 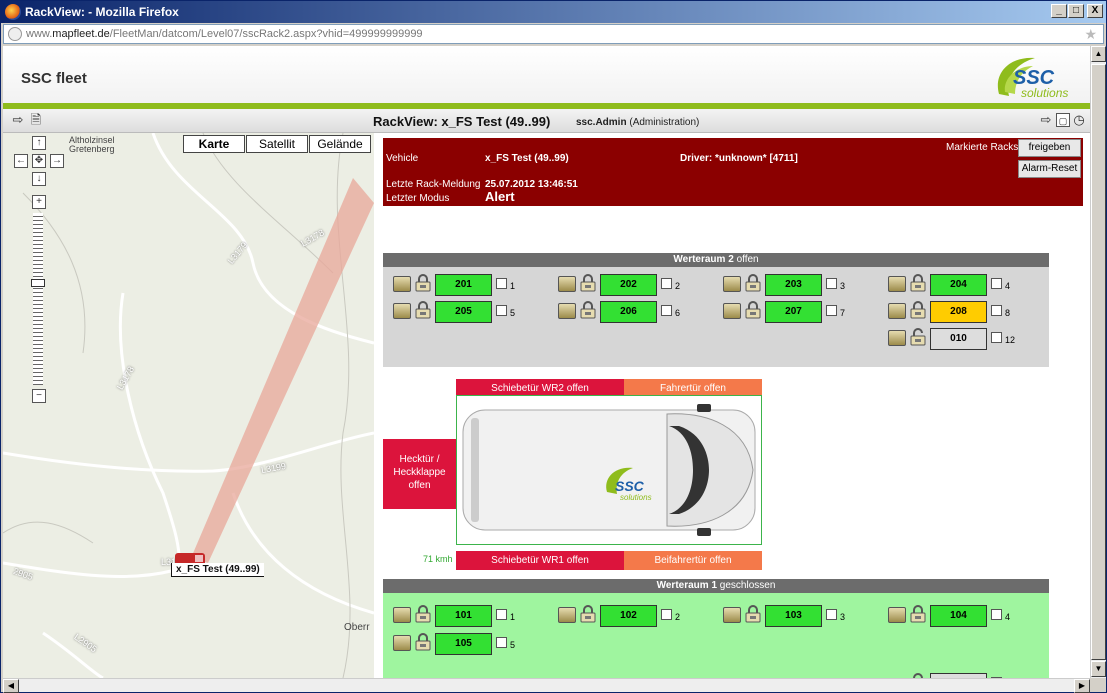 I want to click on pan-down-icon: ↓, so click(x=39, y=179).